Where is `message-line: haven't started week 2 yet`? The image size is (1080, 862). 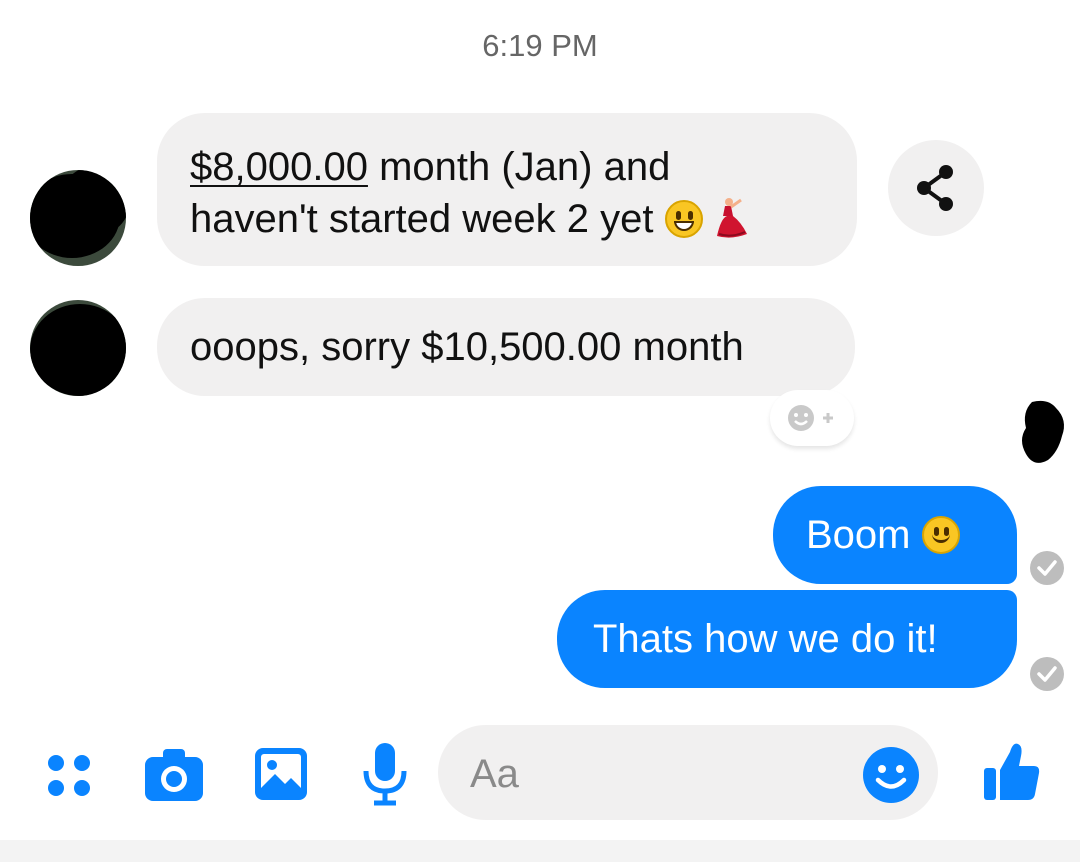
message-line: haven't started week 2 yet is located at coordinates (523, 219).